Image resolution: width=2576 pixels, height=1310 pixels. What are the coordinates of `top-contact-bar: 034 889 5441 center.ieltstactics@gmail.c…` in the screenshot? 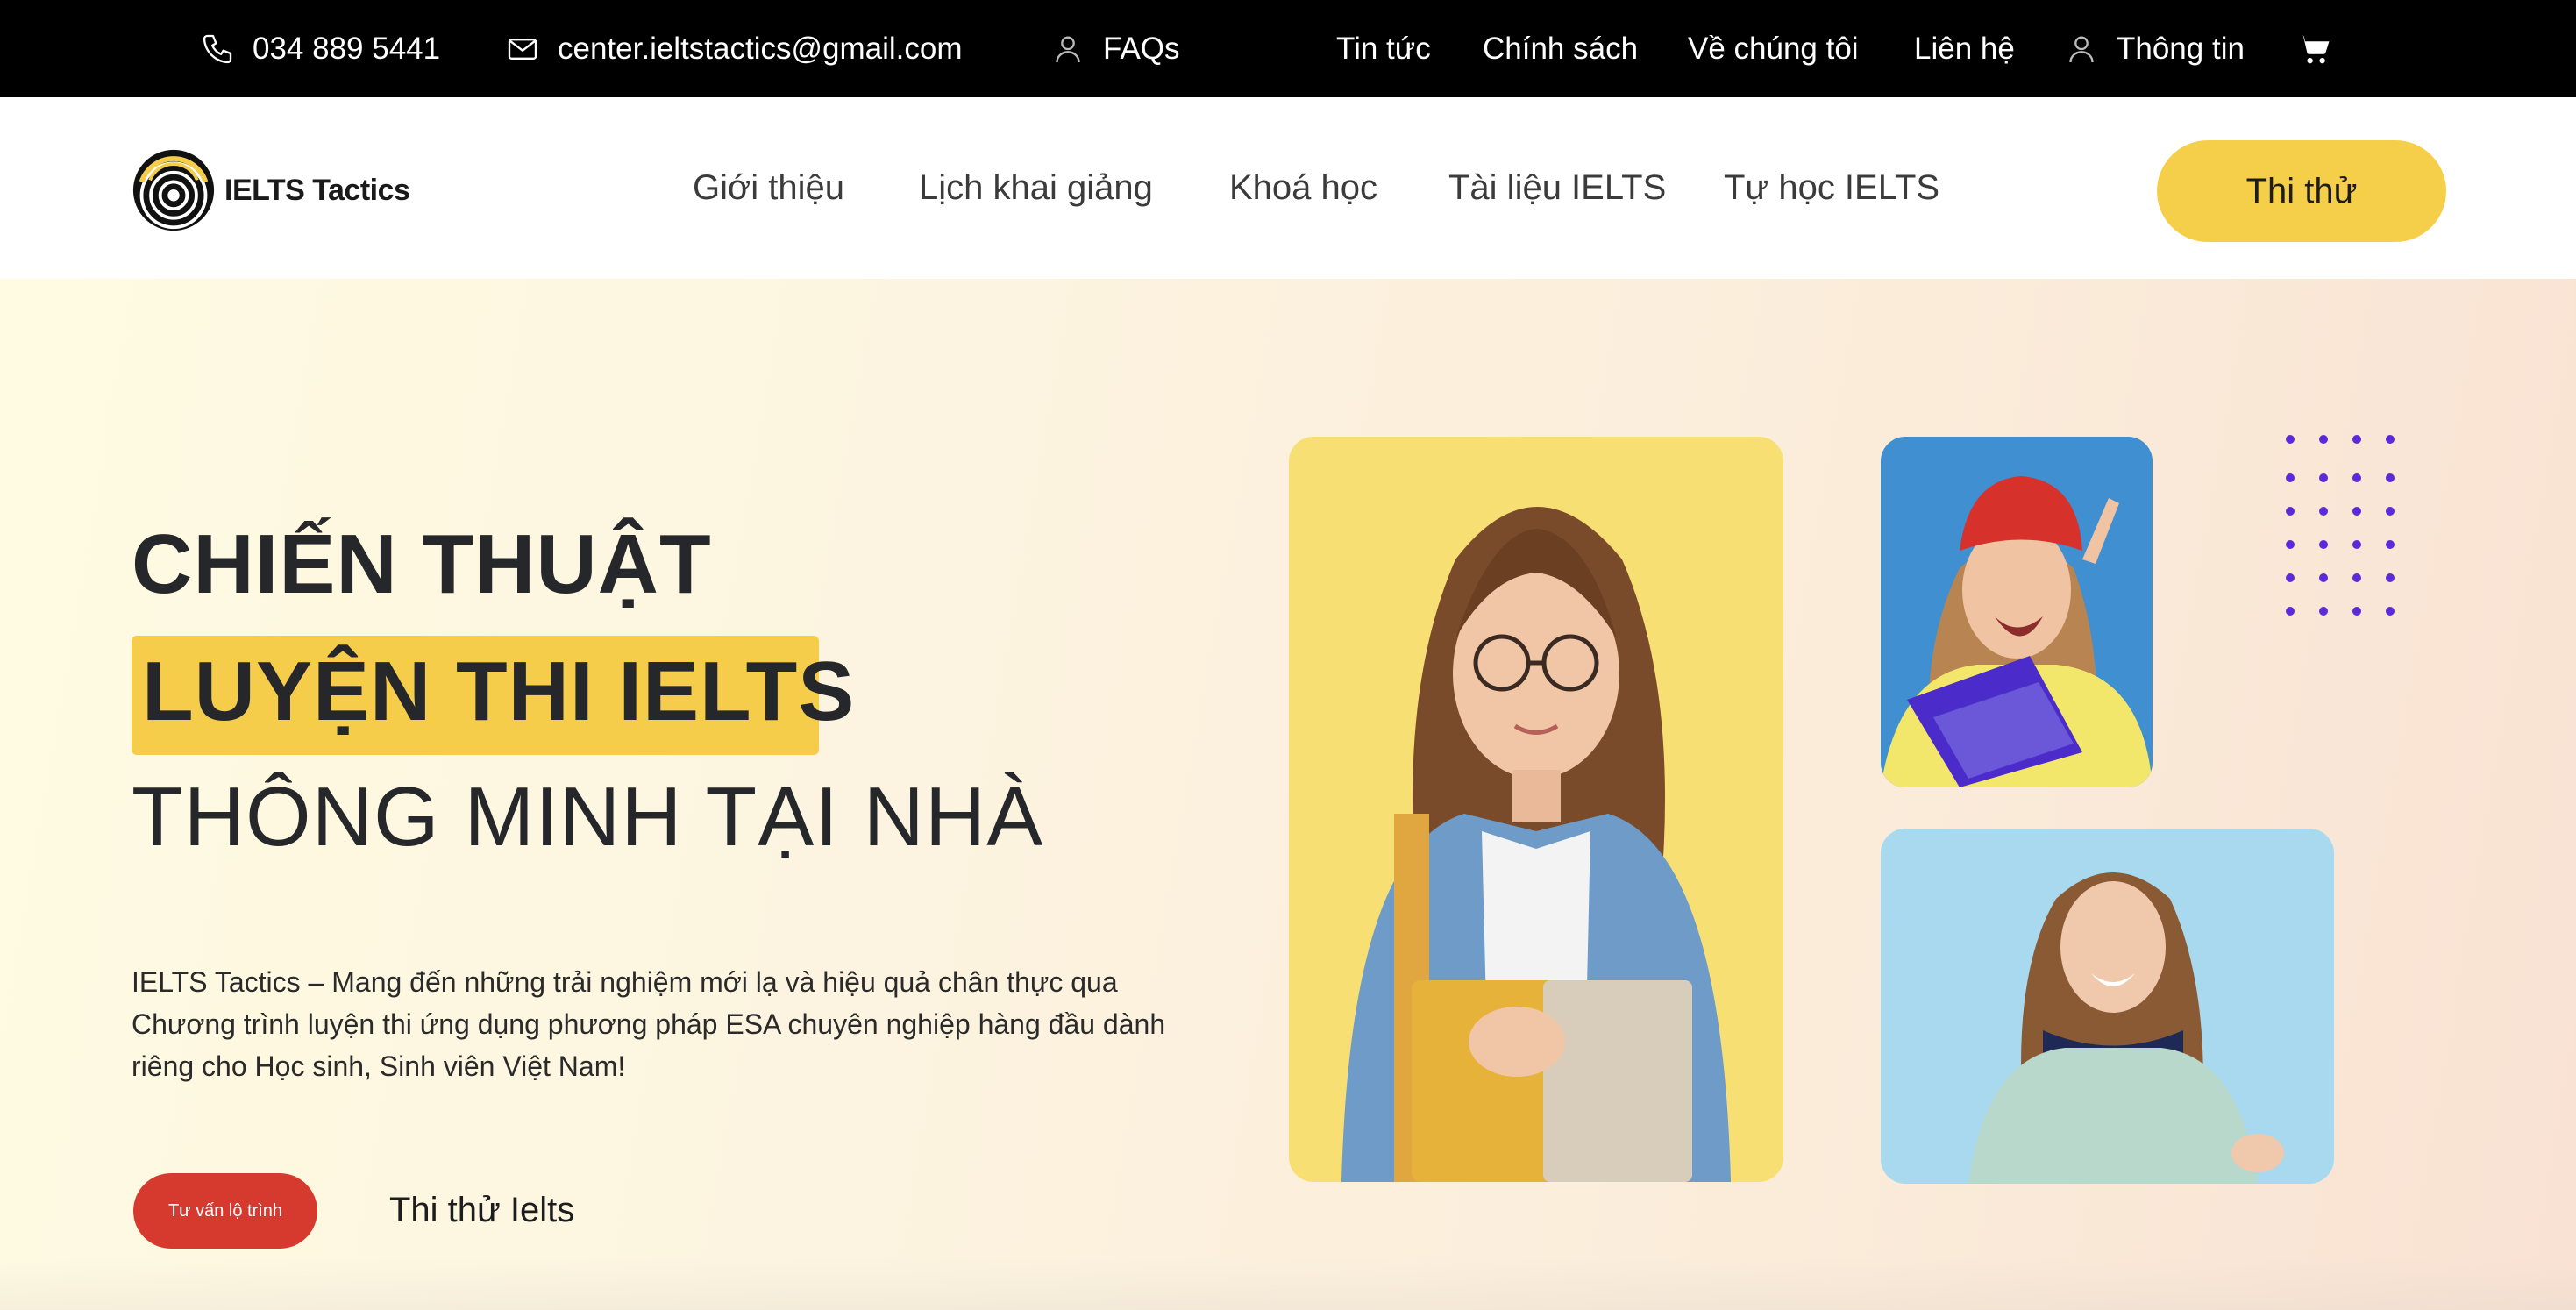 It's located at (1288, 48).